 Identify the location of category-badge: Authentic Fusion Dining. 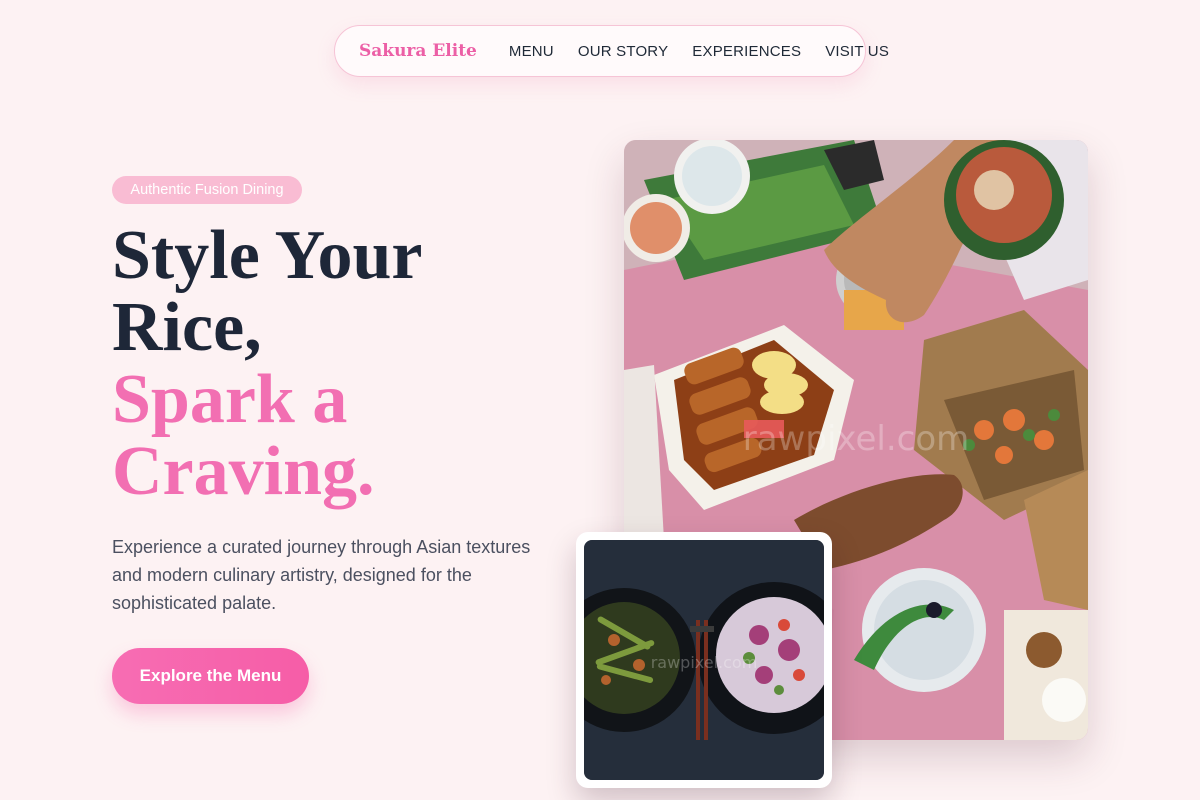
(207, 190).